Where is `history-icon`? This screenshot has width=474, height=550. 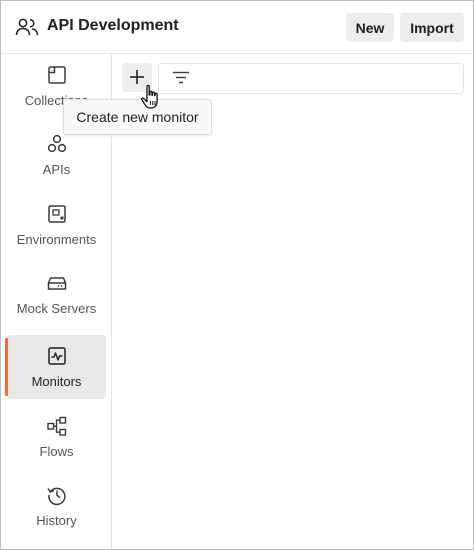 history-icon is located at coordinates (56, 496).